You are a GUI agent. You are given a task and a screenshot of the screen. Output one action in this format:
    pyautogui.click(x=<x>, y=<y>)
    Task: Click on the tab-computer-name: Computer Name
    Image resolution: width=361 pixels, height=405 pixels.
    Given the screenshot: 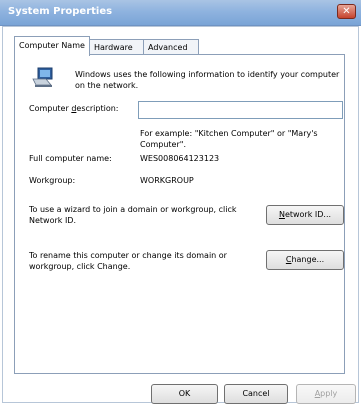 What is the action you would take?
    pyautogui.click(x=52, y=46)
    